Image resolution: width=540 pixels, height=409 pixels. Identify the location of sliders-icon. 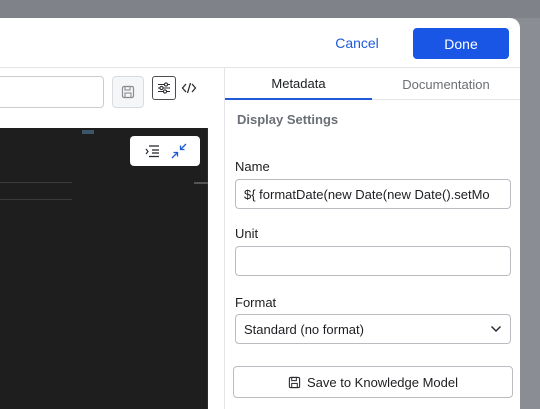
(164, 88).